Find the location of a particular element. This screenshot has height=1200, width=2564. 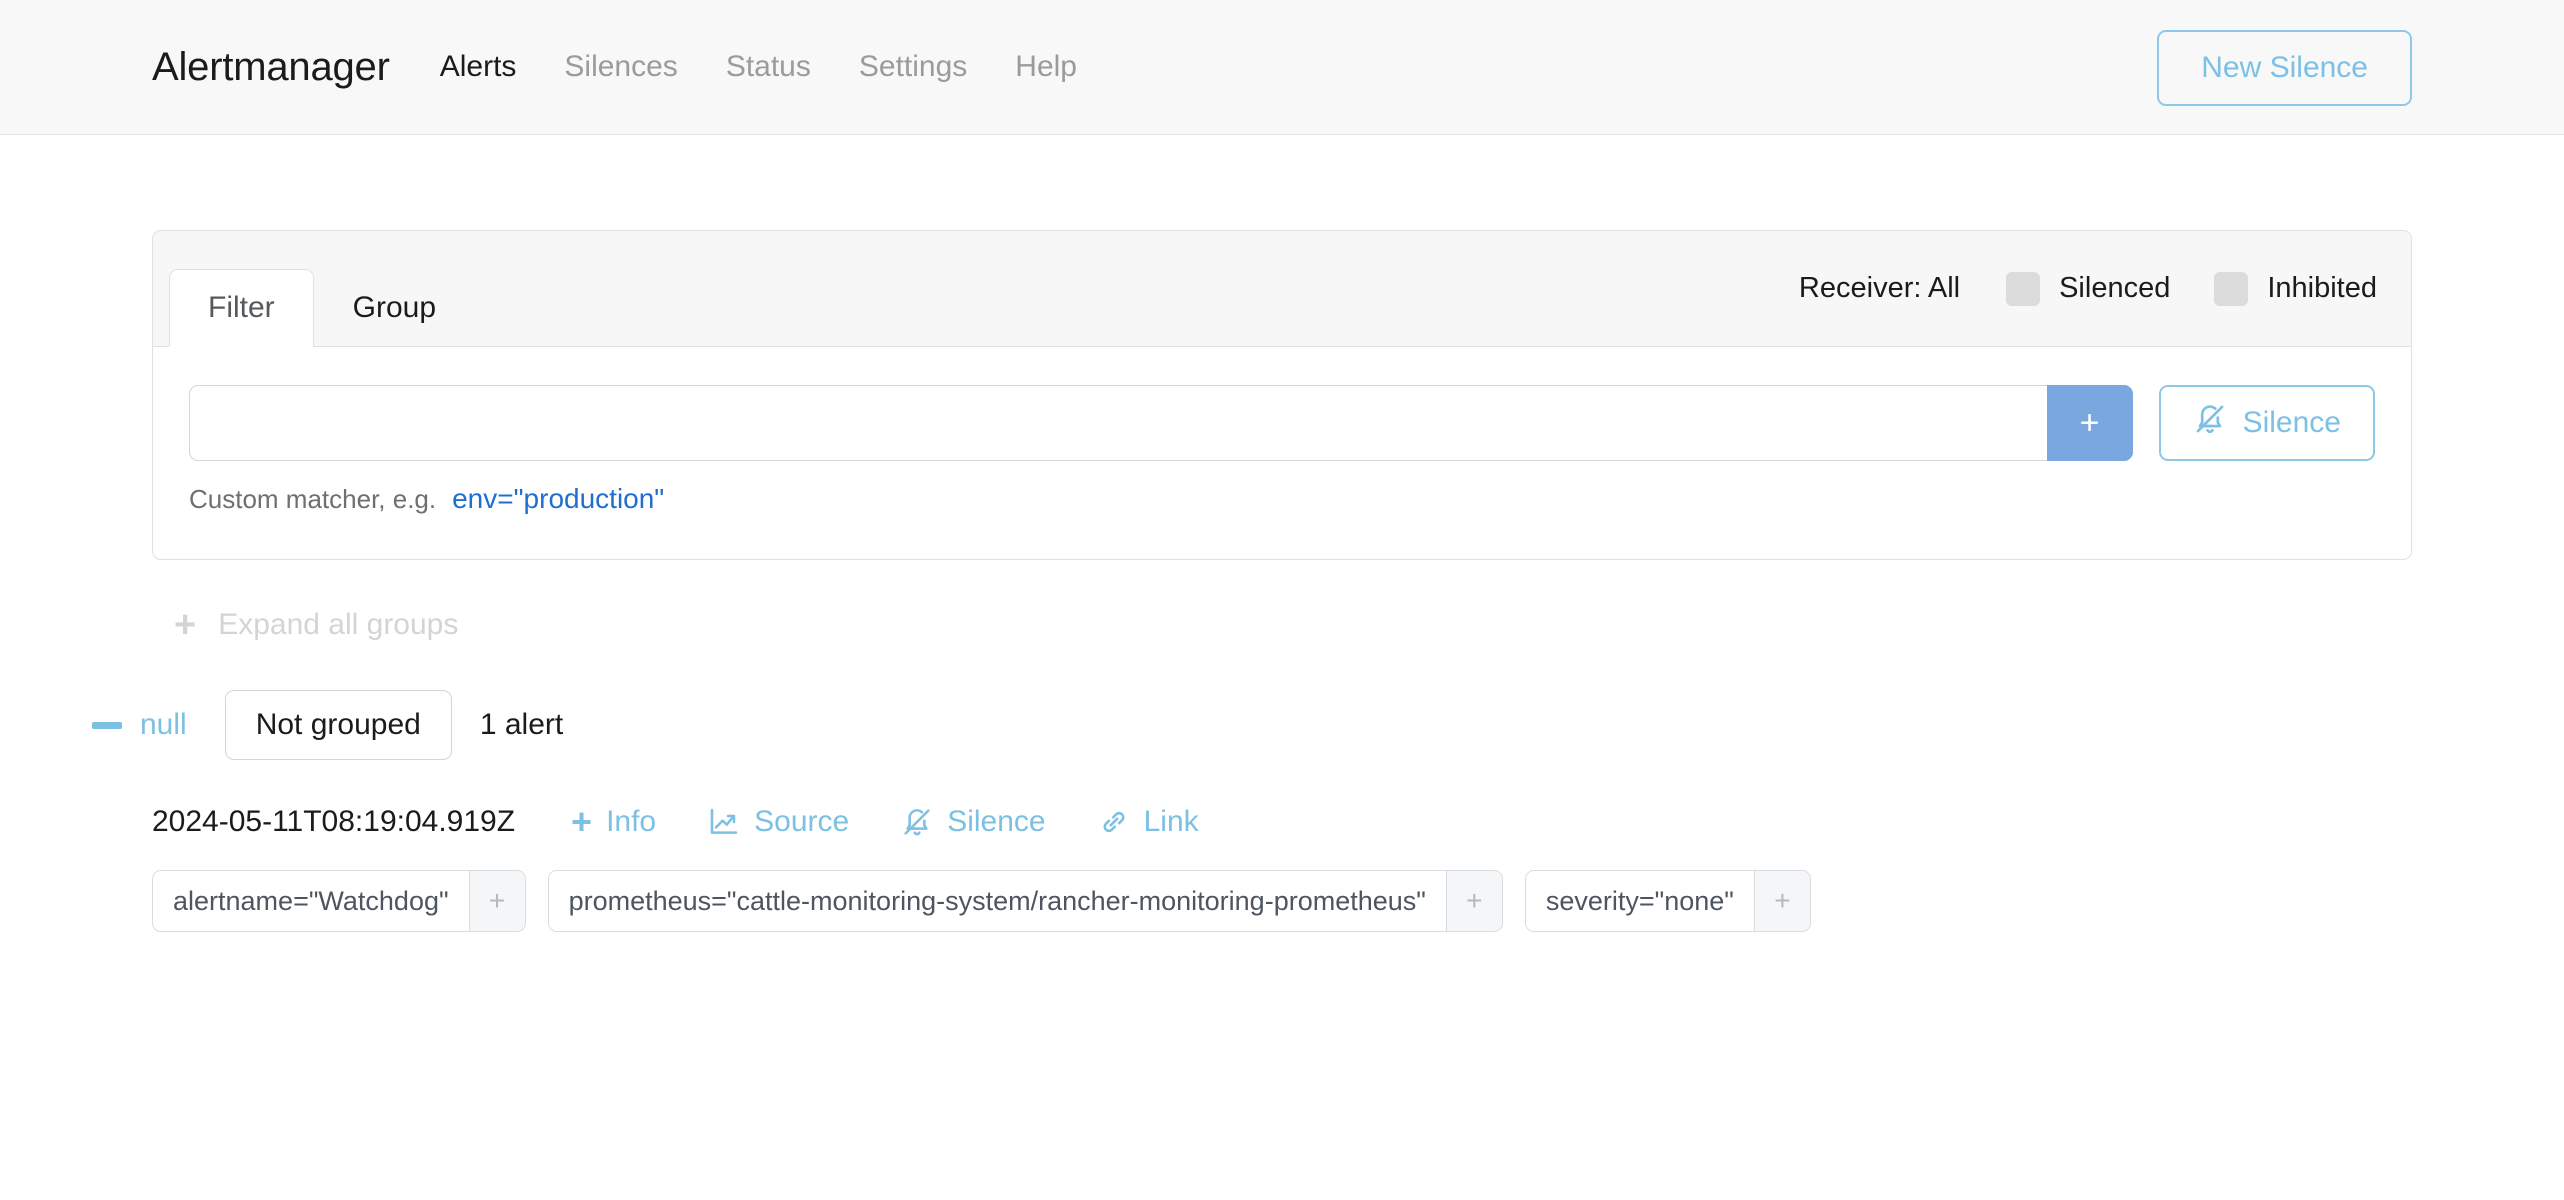

chart-line-icon is located at coordinates (724, 822).